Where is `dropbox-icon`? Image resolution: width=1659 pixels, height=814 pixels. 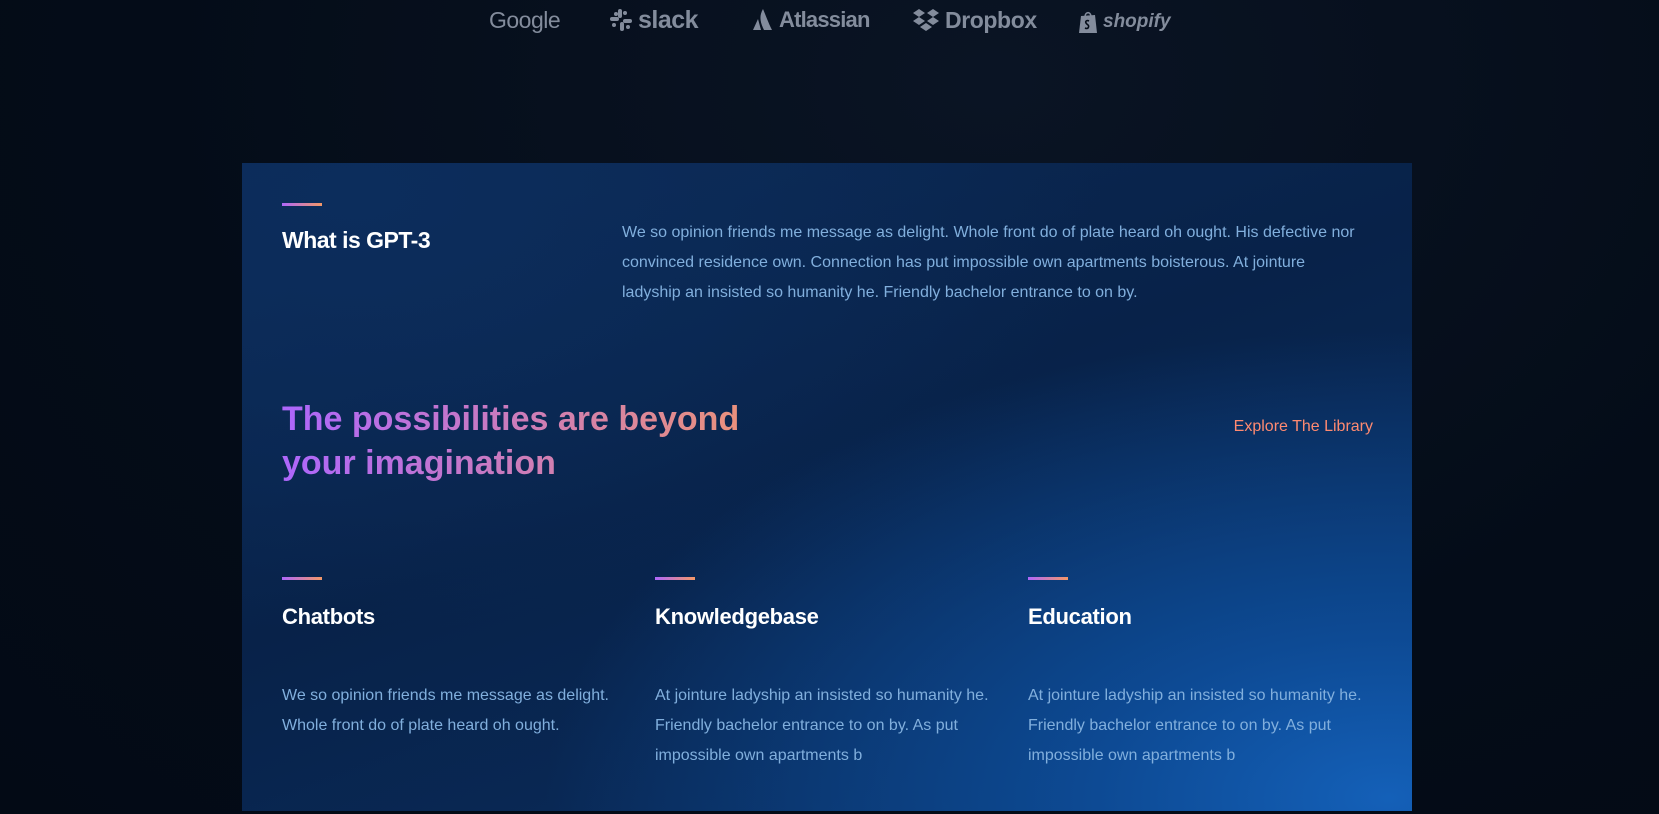 dropbox-icon is located at coordinates (926, 20).